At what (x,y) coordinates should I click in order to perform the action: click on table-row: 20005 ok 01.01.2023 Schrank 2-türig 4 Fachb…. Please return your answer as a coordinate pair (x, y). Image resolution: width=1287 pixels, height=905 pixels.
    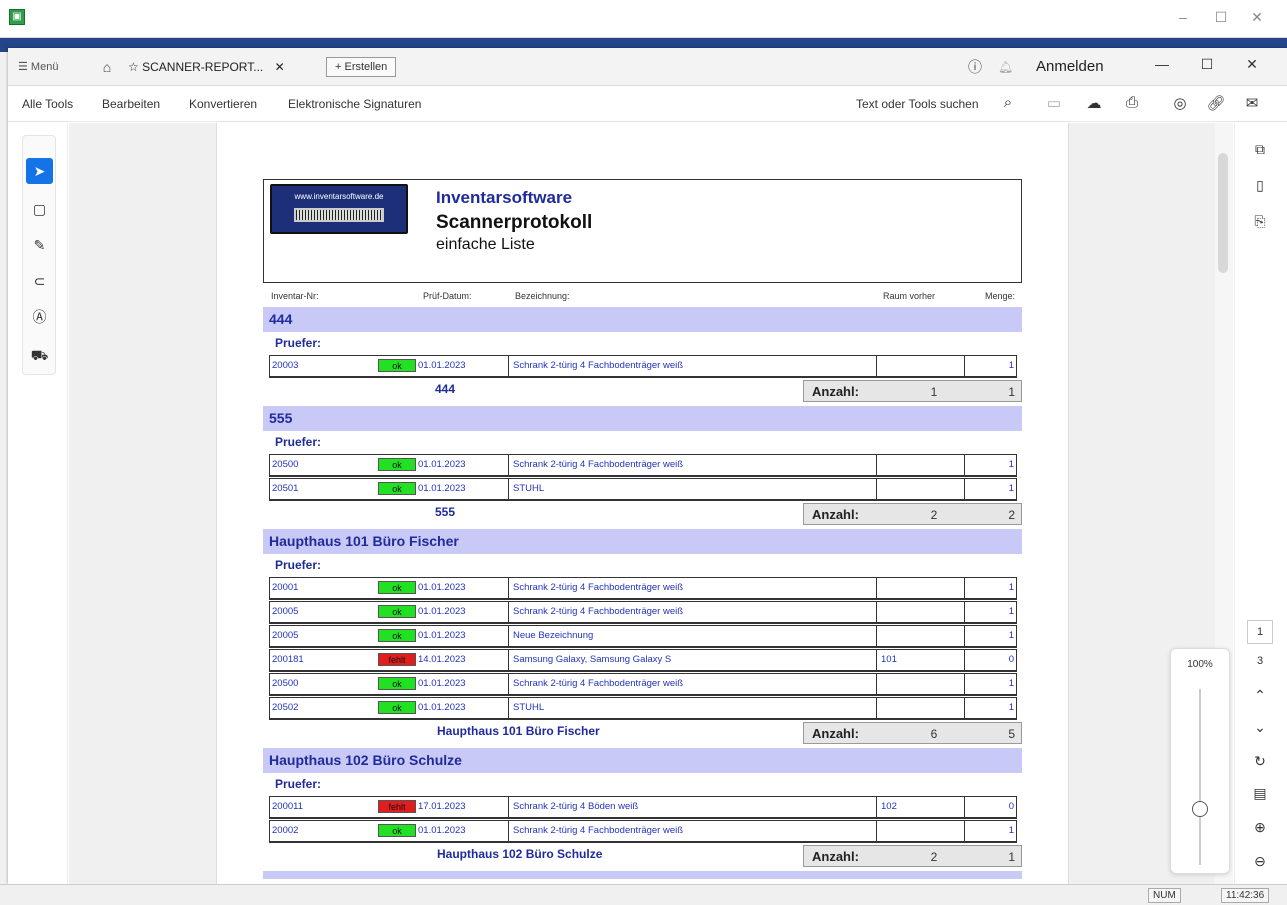
    Looking at the image, I should click on (643, 612).